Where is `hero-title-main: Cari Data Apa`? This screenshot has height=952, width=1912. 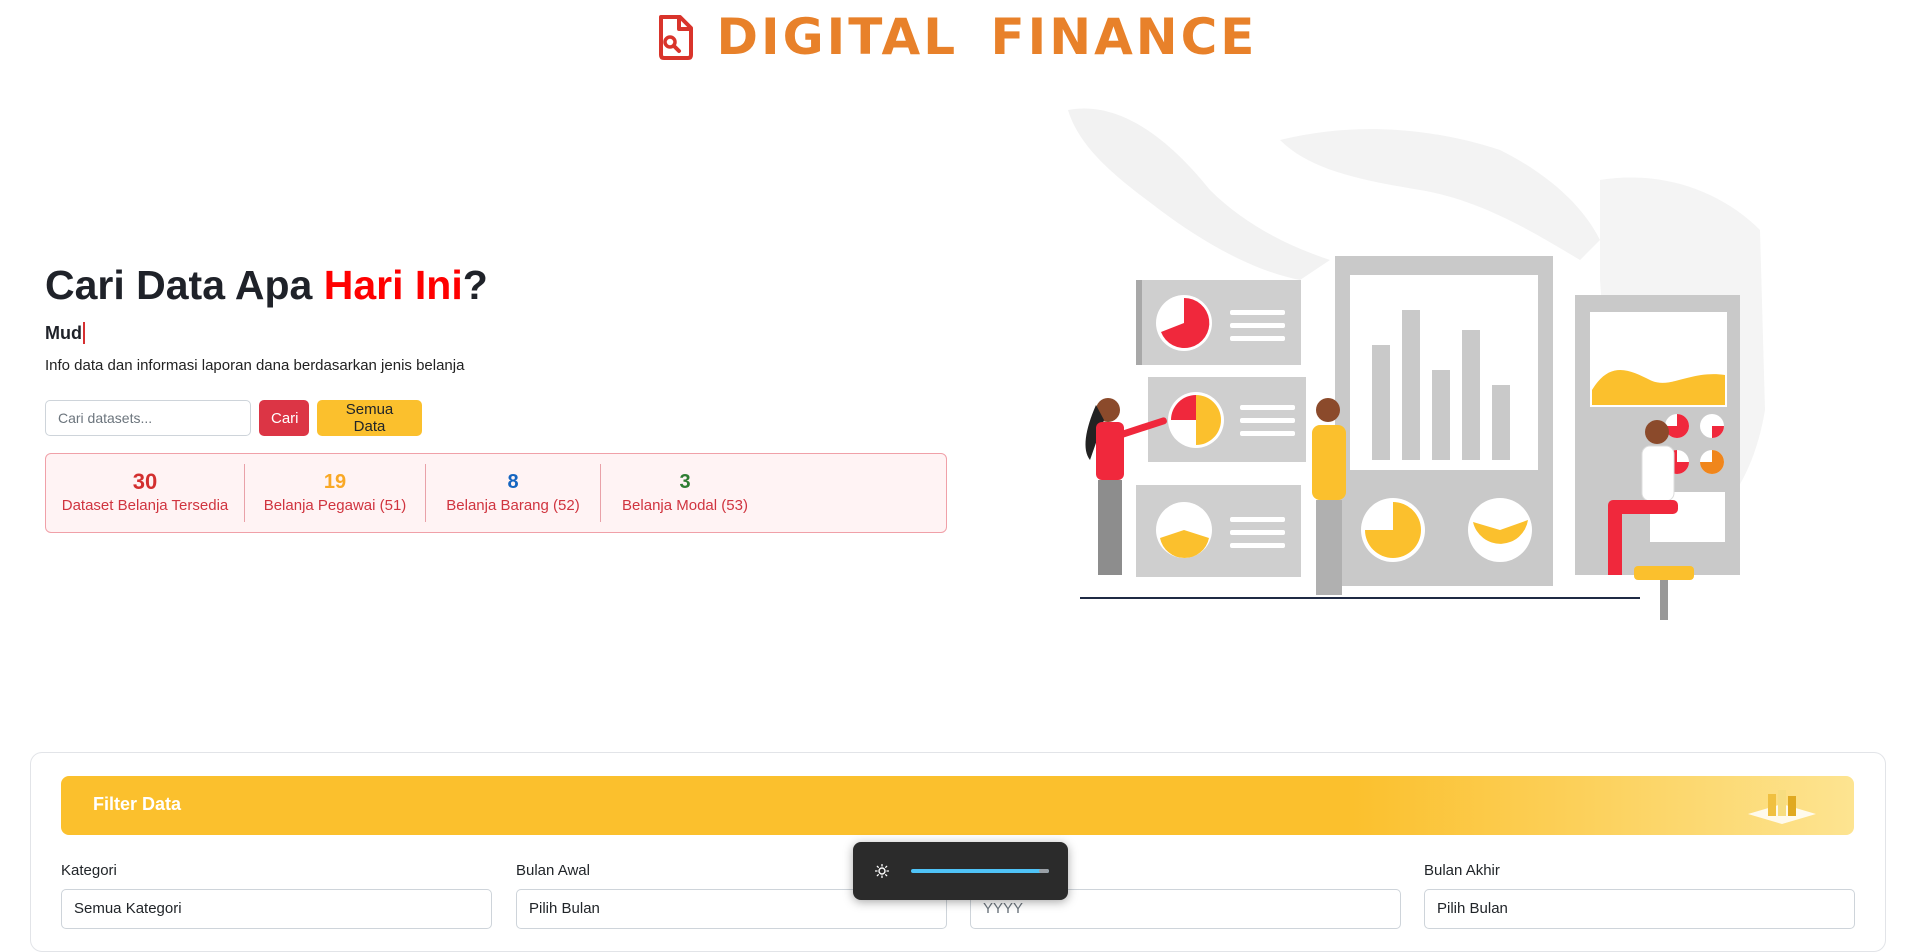
hero-title-main: Cari Data Apa is located at coordinates (184, 285).